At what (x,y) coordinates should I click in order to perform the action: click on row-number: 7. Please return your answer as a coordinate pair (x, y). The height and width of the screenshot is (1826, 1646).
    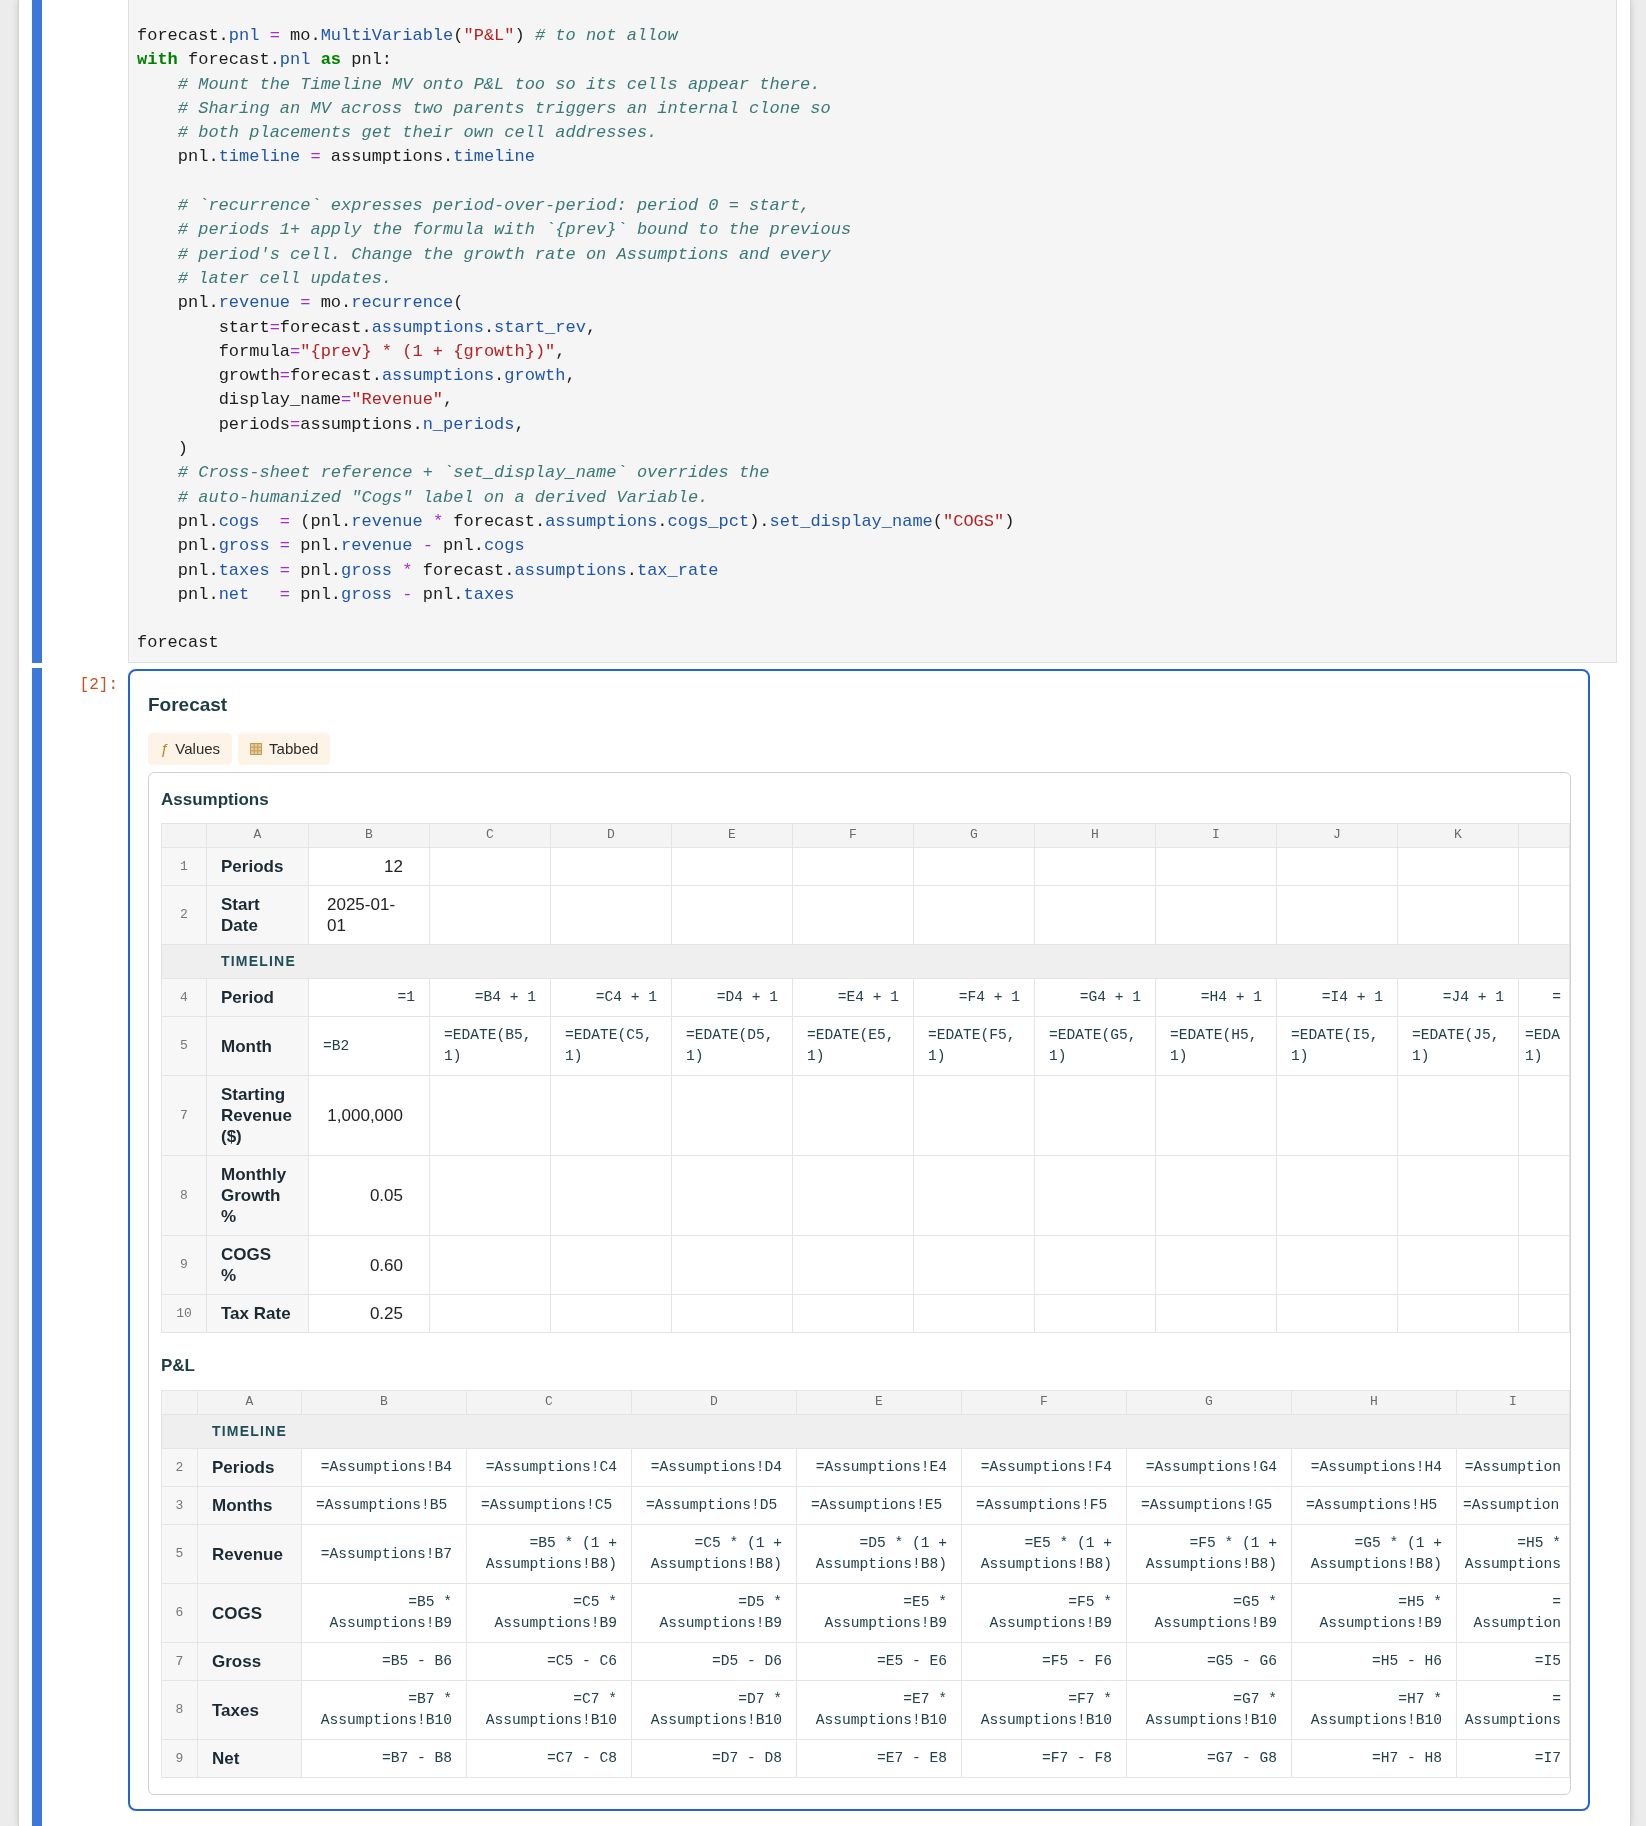
    Looking at the image, I should click on (184, 1115).